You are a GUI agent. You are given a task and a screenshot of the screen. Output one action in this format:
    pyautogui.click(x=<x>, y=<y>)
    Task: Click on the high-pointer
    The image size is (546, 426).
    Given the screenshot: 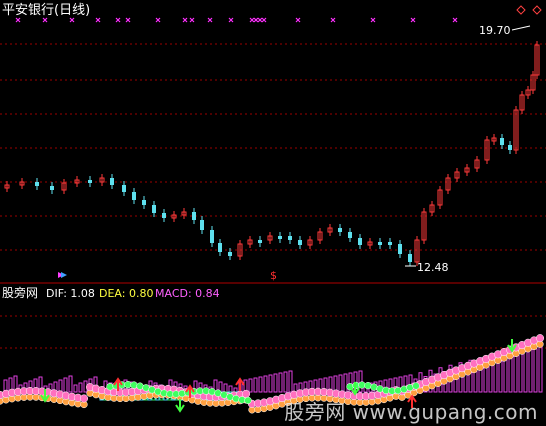 What is the action you would take?
    pyautogui.click(x=521, y=28)
    